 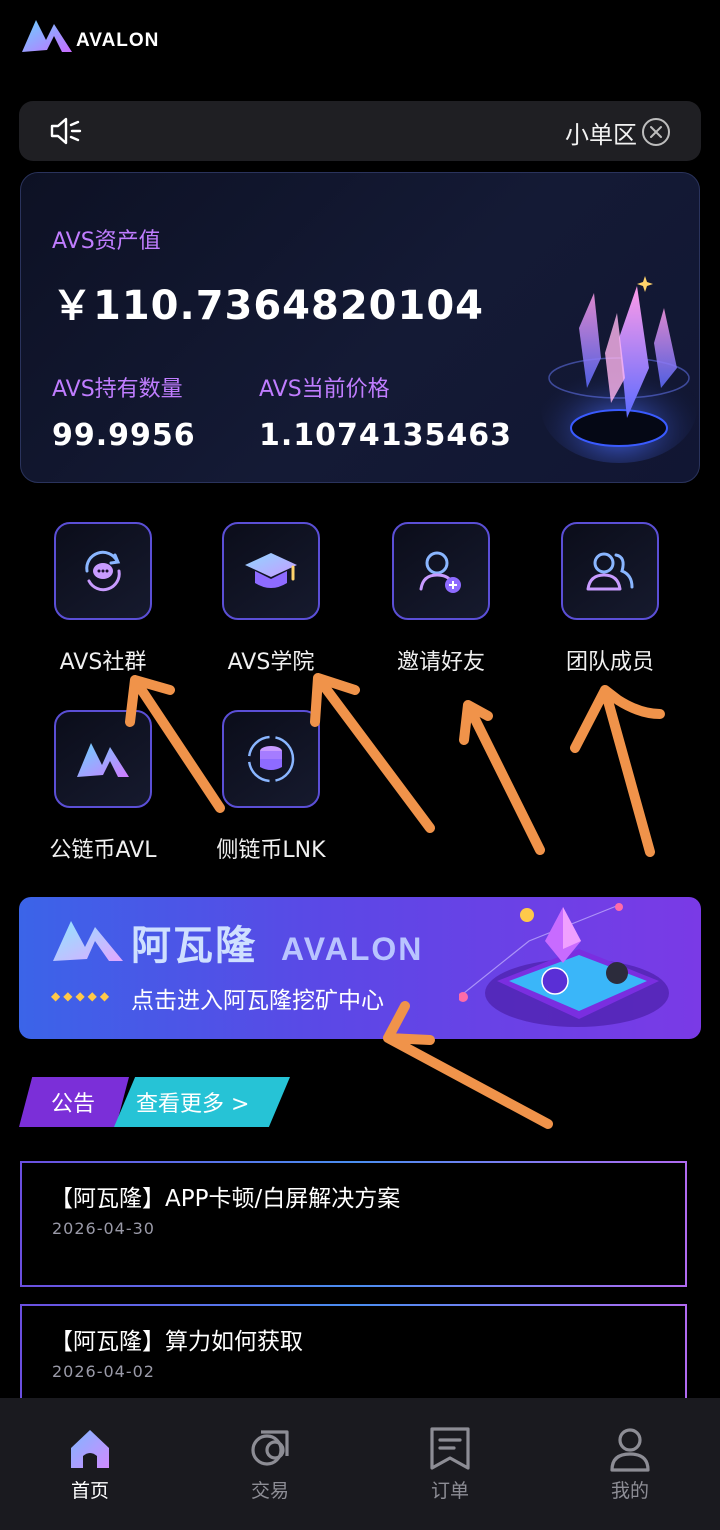 I want to click on announcement-tabs: 公告 查看更多 >, so click(x=169, y=1102).